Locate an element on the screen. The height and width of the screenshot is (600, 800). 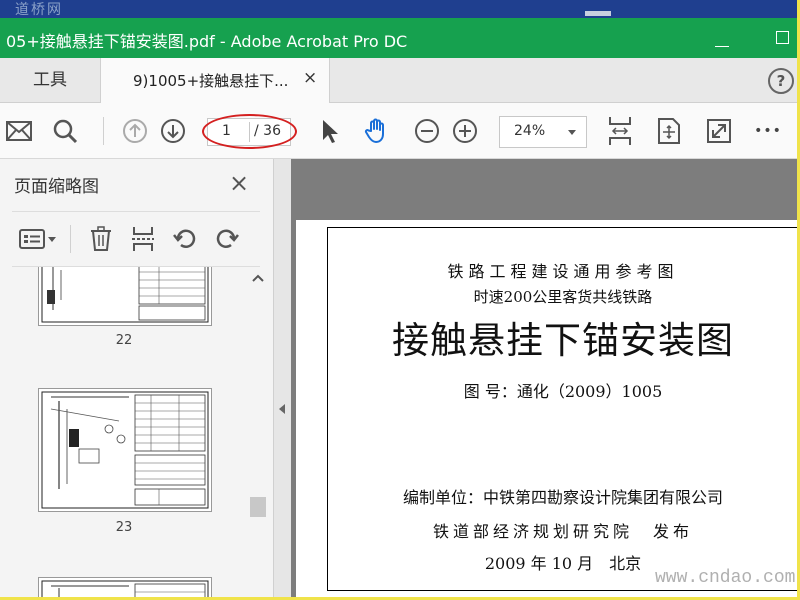
tab-tools: 工具 is located at coordinates (50, 80).